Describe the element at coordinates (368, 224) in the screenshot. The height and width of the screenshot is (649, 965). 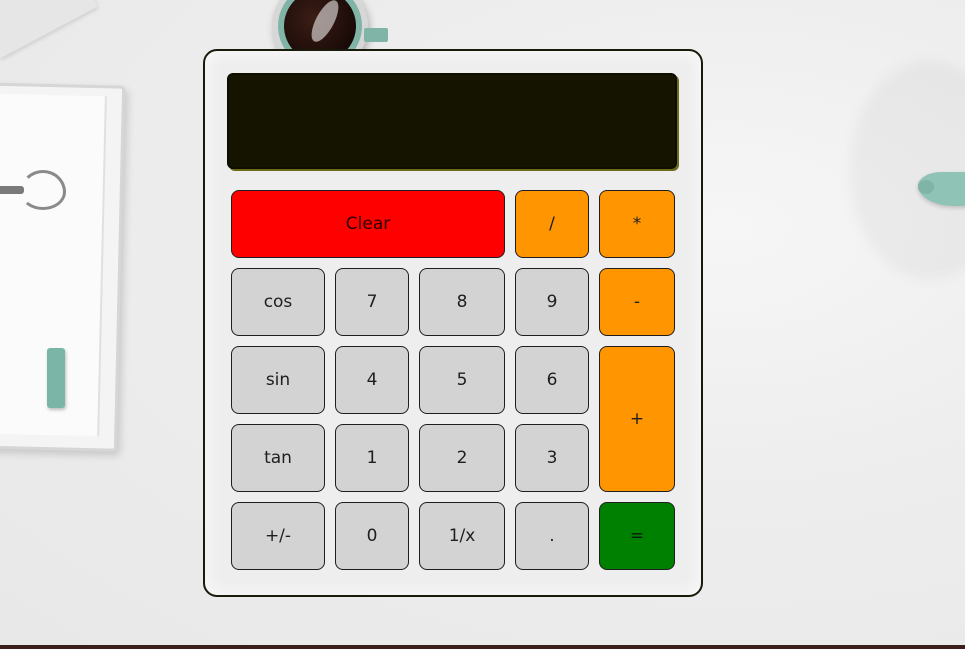
I see `clear-button: Clear` at that location.